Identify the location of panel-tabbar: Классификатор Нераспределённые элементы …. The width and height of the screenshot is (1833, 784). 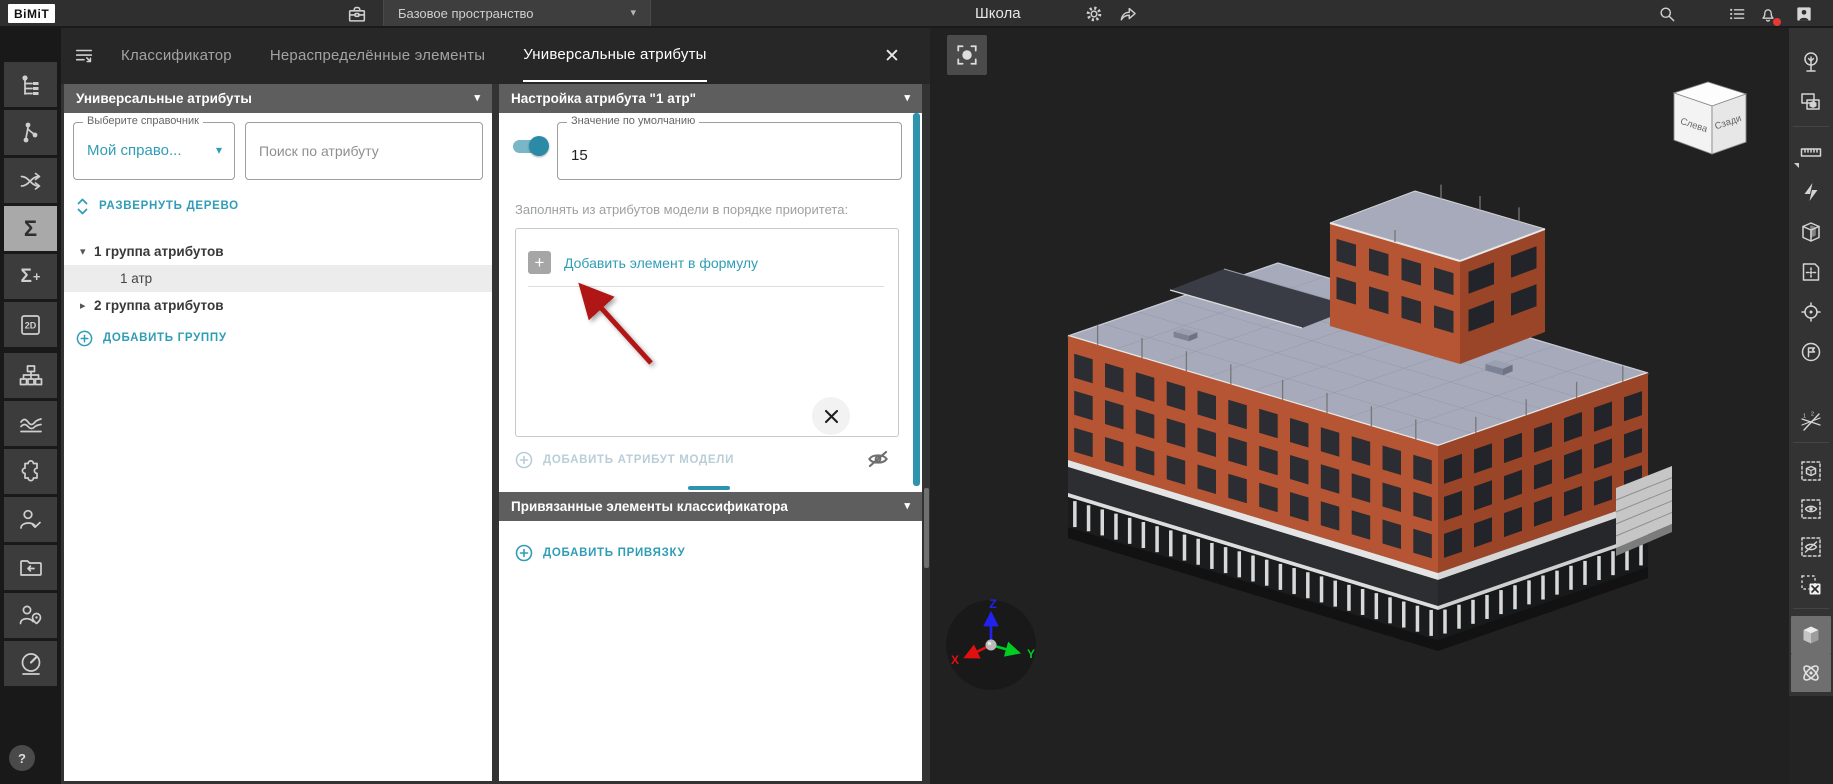
(495, 56).